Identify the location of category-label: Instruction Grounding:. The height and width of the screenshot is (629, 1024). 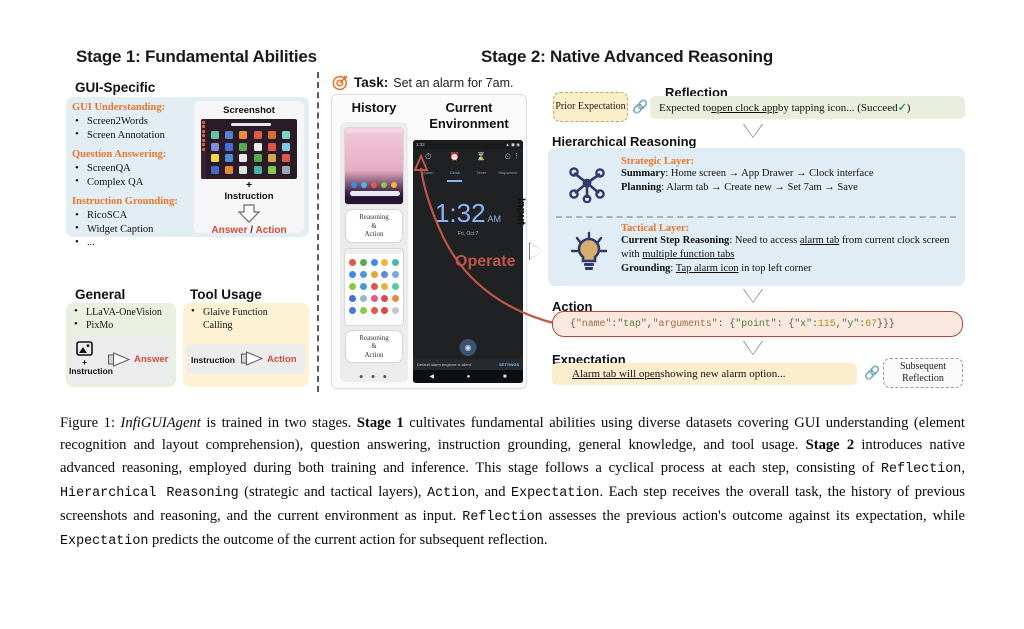
(125, 201).